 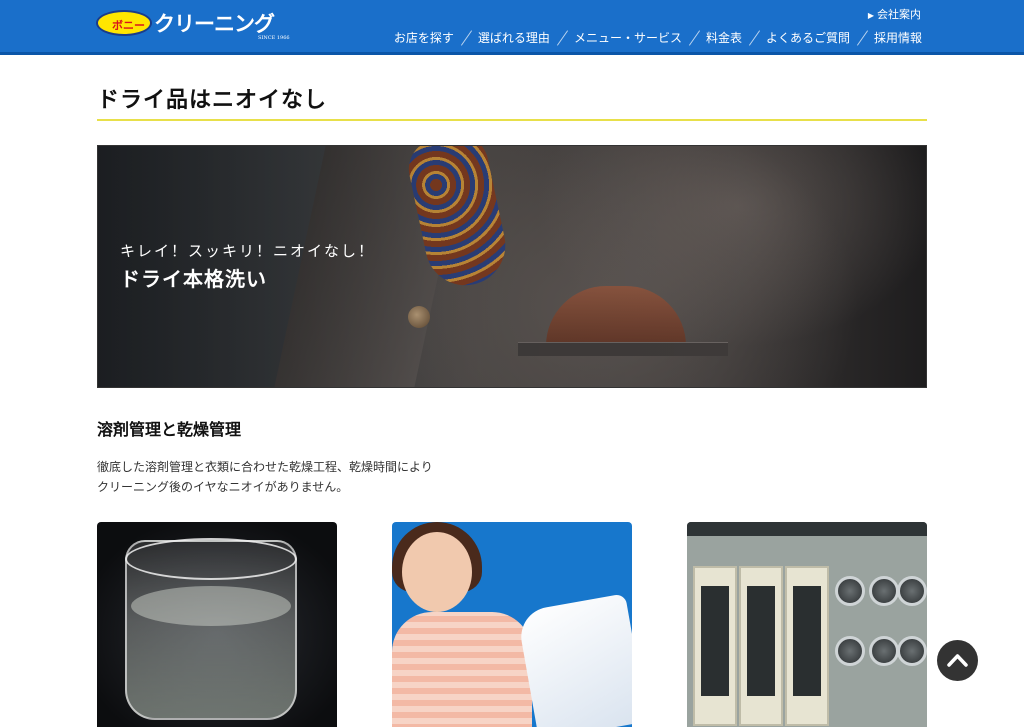 I want to click on company-info-label: 会社案内, so click(x=899, y=14).